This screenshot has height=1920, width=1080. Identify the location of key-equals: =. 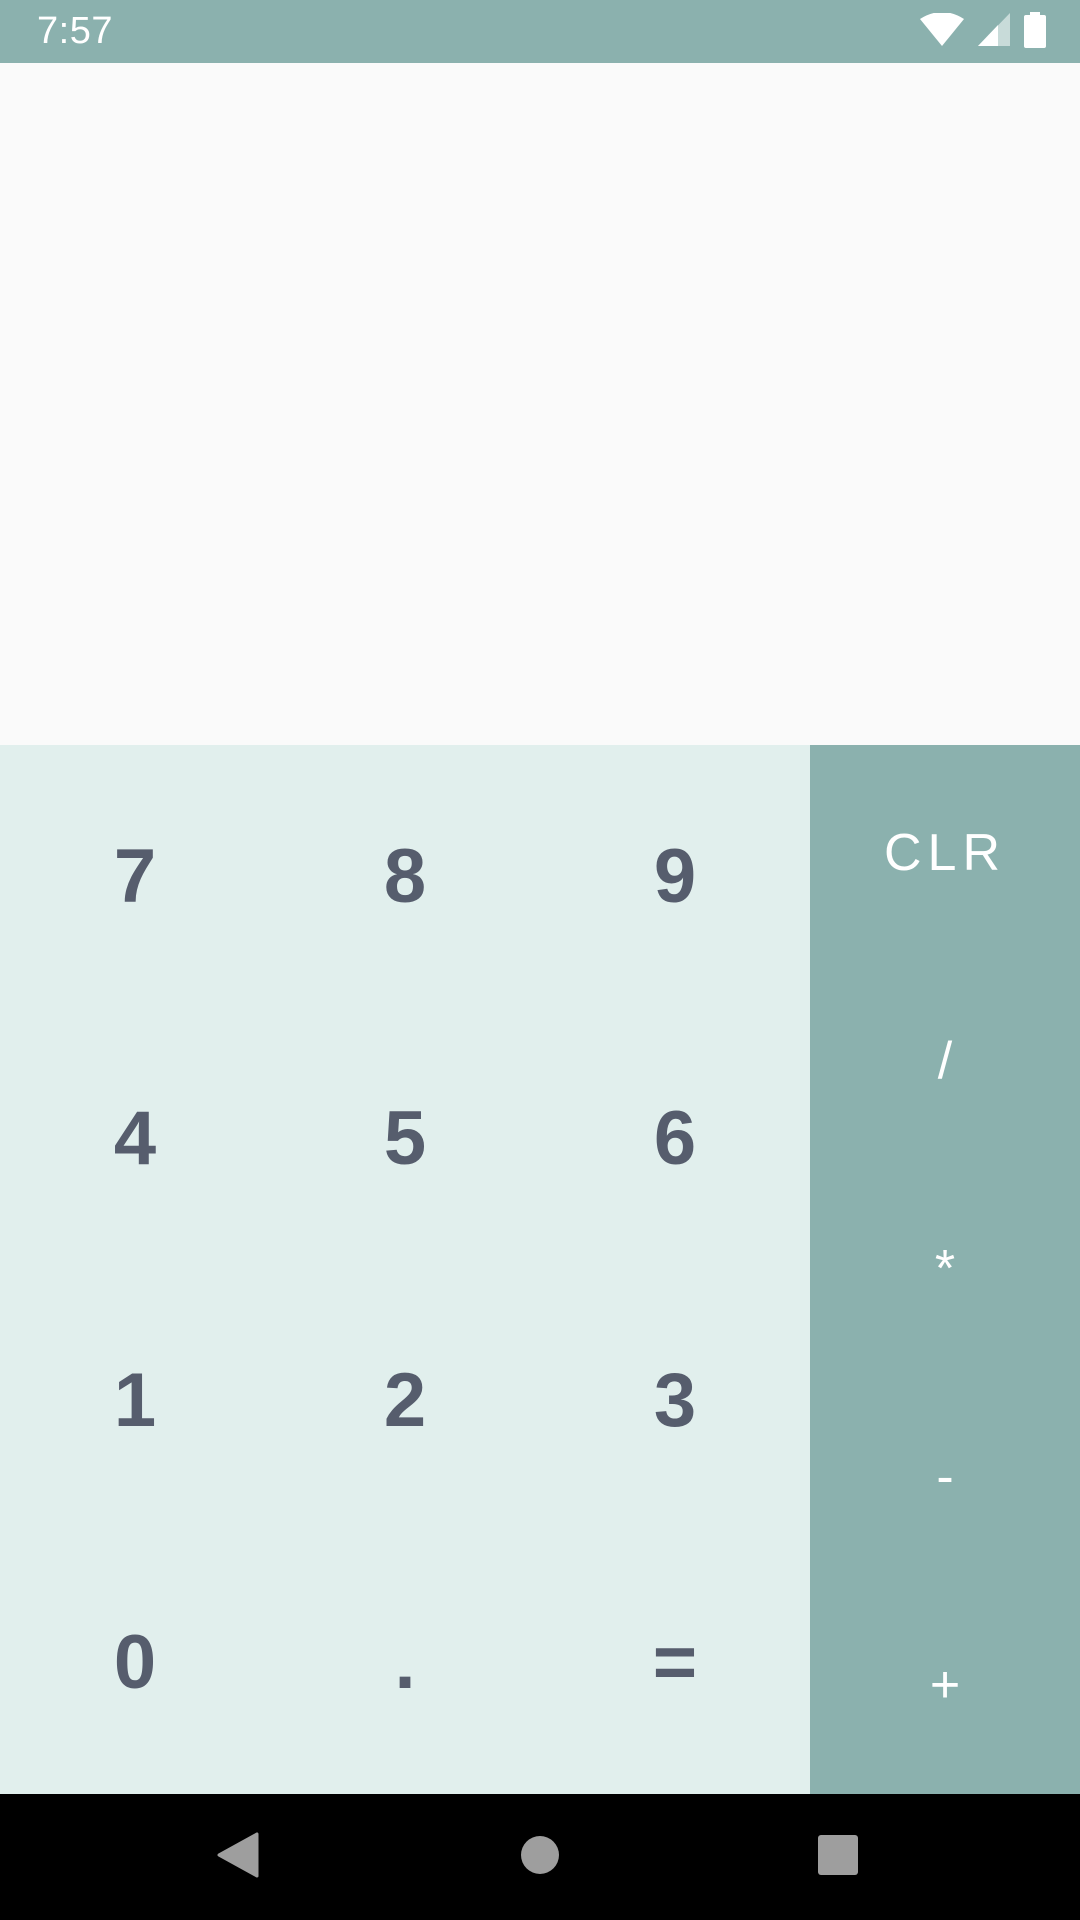
(675, 1662).